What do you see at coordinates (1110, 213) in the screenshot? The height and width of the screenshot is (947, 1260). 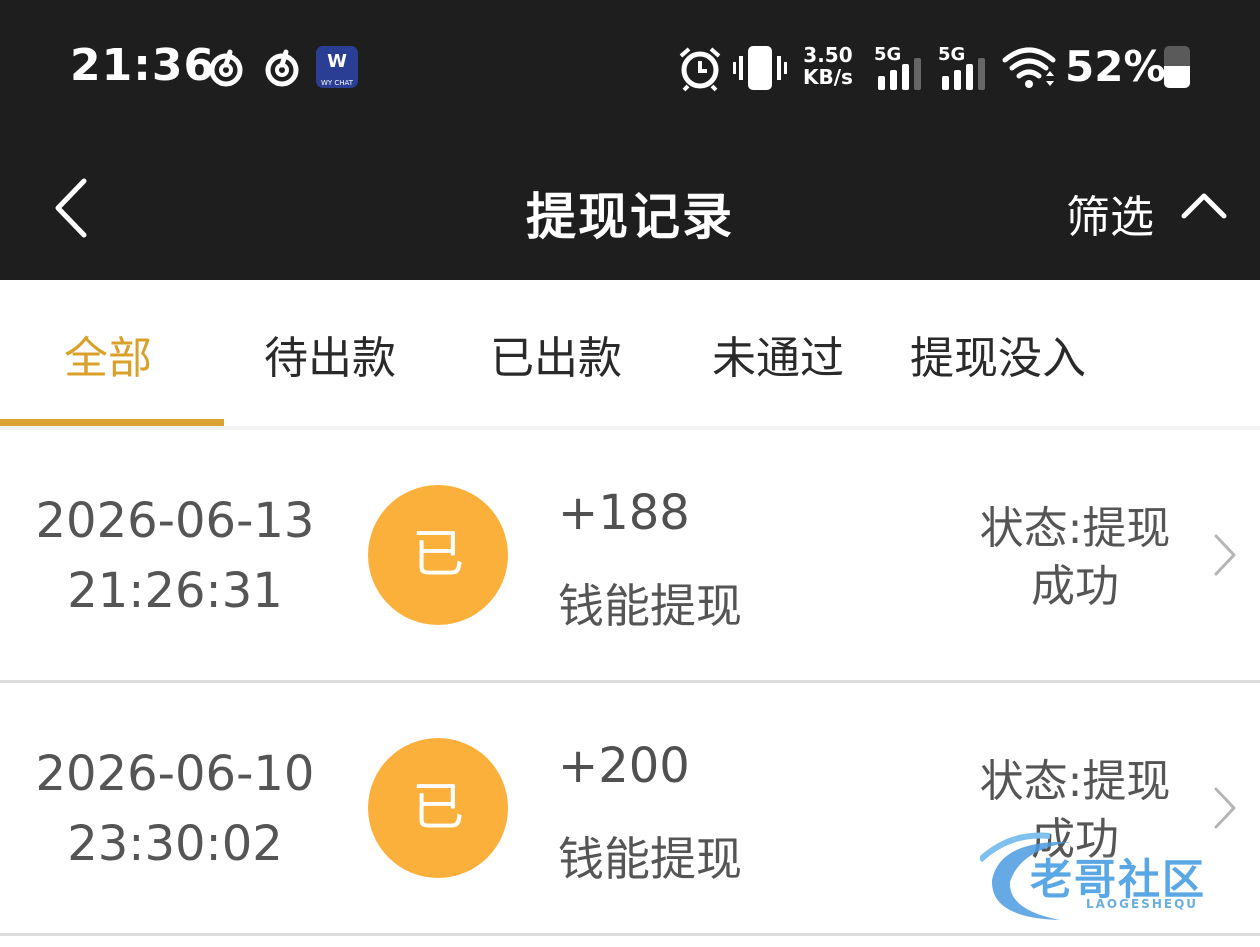 I see `filter-button: 筛选` at bounding box center [1110, 213].